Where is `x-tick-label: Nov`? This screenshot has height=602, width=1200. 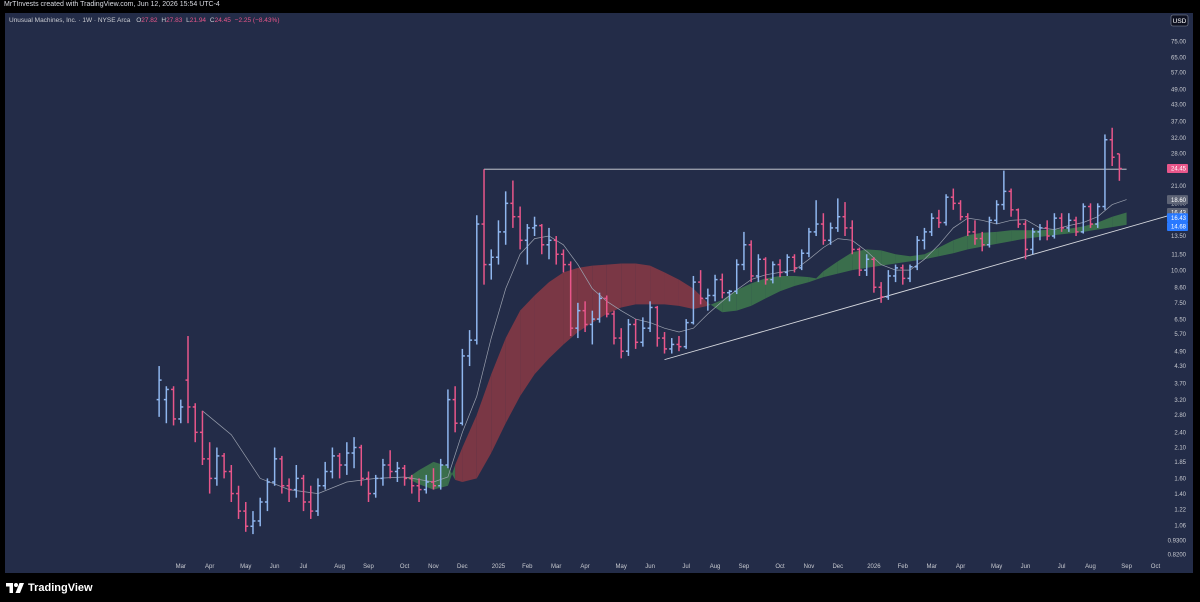
x-tick-label: Nov is located at coordinates (809, 567).